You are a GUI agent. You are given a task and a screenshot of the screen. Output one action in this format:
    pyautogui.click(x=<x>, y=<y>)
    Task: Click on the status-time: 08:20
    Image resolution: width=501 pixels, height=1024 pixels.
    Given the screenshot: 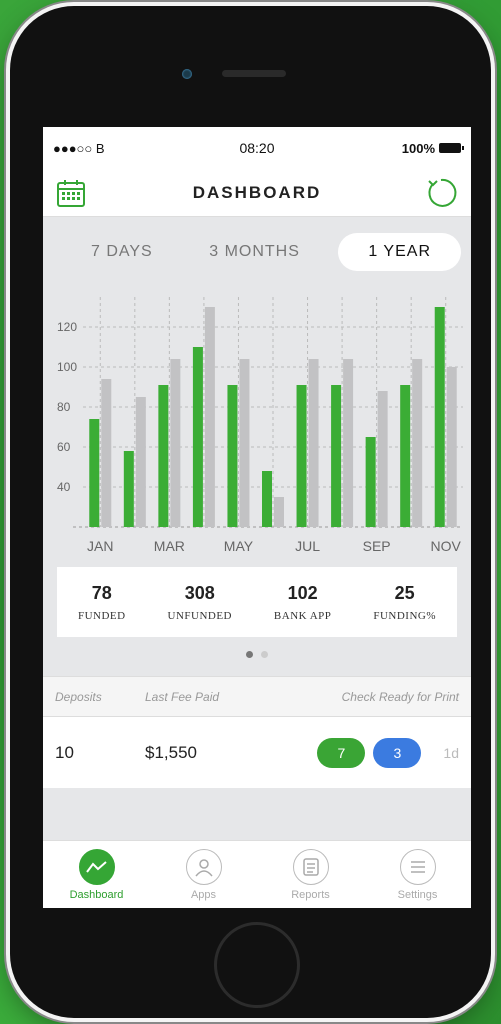 What is the action you would take?
    pyautogui.click(x=257, y=148)
    